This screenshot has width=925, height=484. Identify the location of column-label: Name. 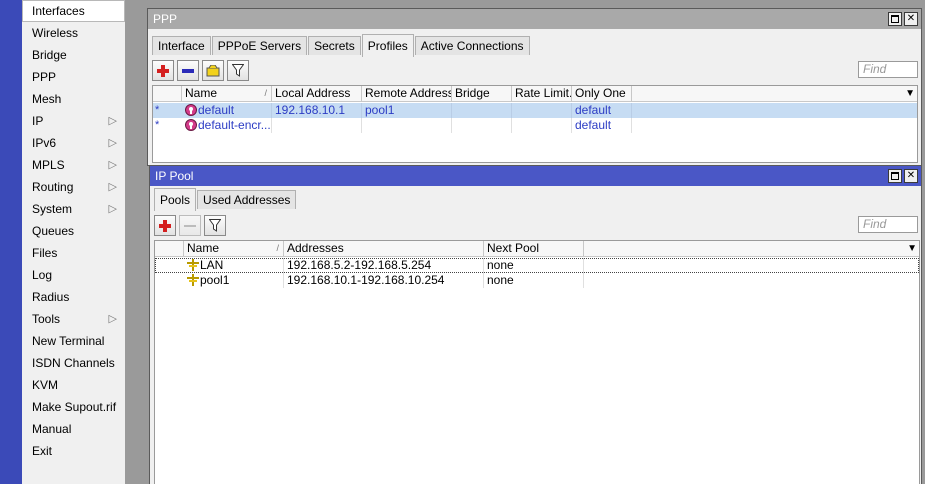
(201, 93).